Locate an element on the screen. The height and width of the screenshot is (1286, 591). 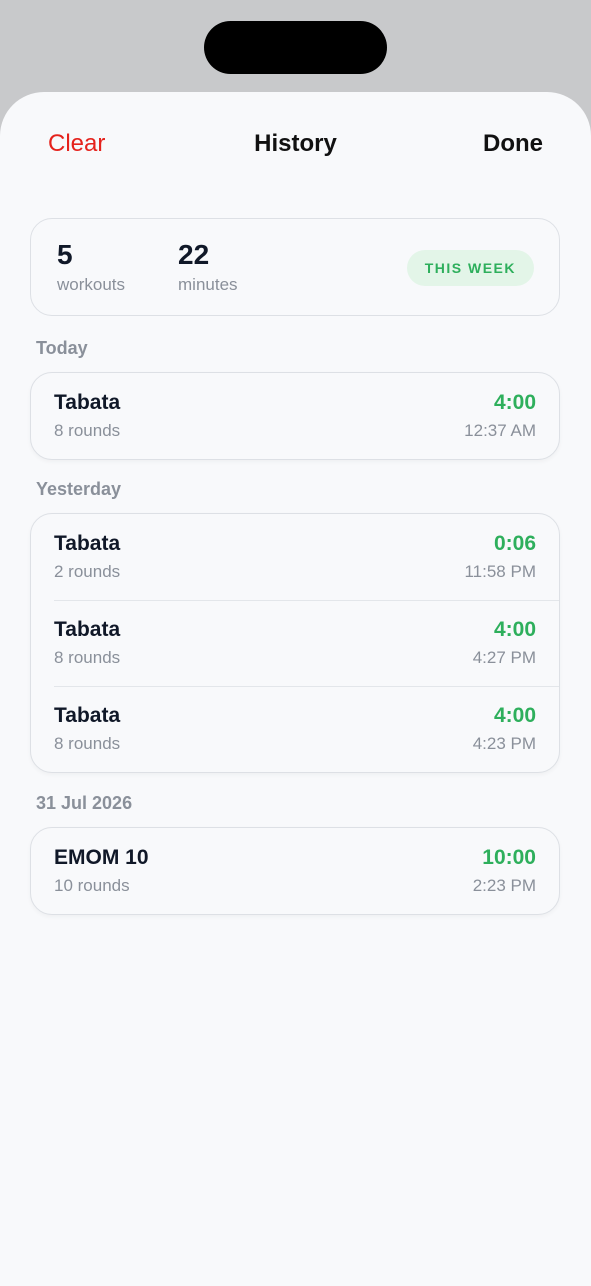
minutes-label: minutes is located at coordinates (208, 284).